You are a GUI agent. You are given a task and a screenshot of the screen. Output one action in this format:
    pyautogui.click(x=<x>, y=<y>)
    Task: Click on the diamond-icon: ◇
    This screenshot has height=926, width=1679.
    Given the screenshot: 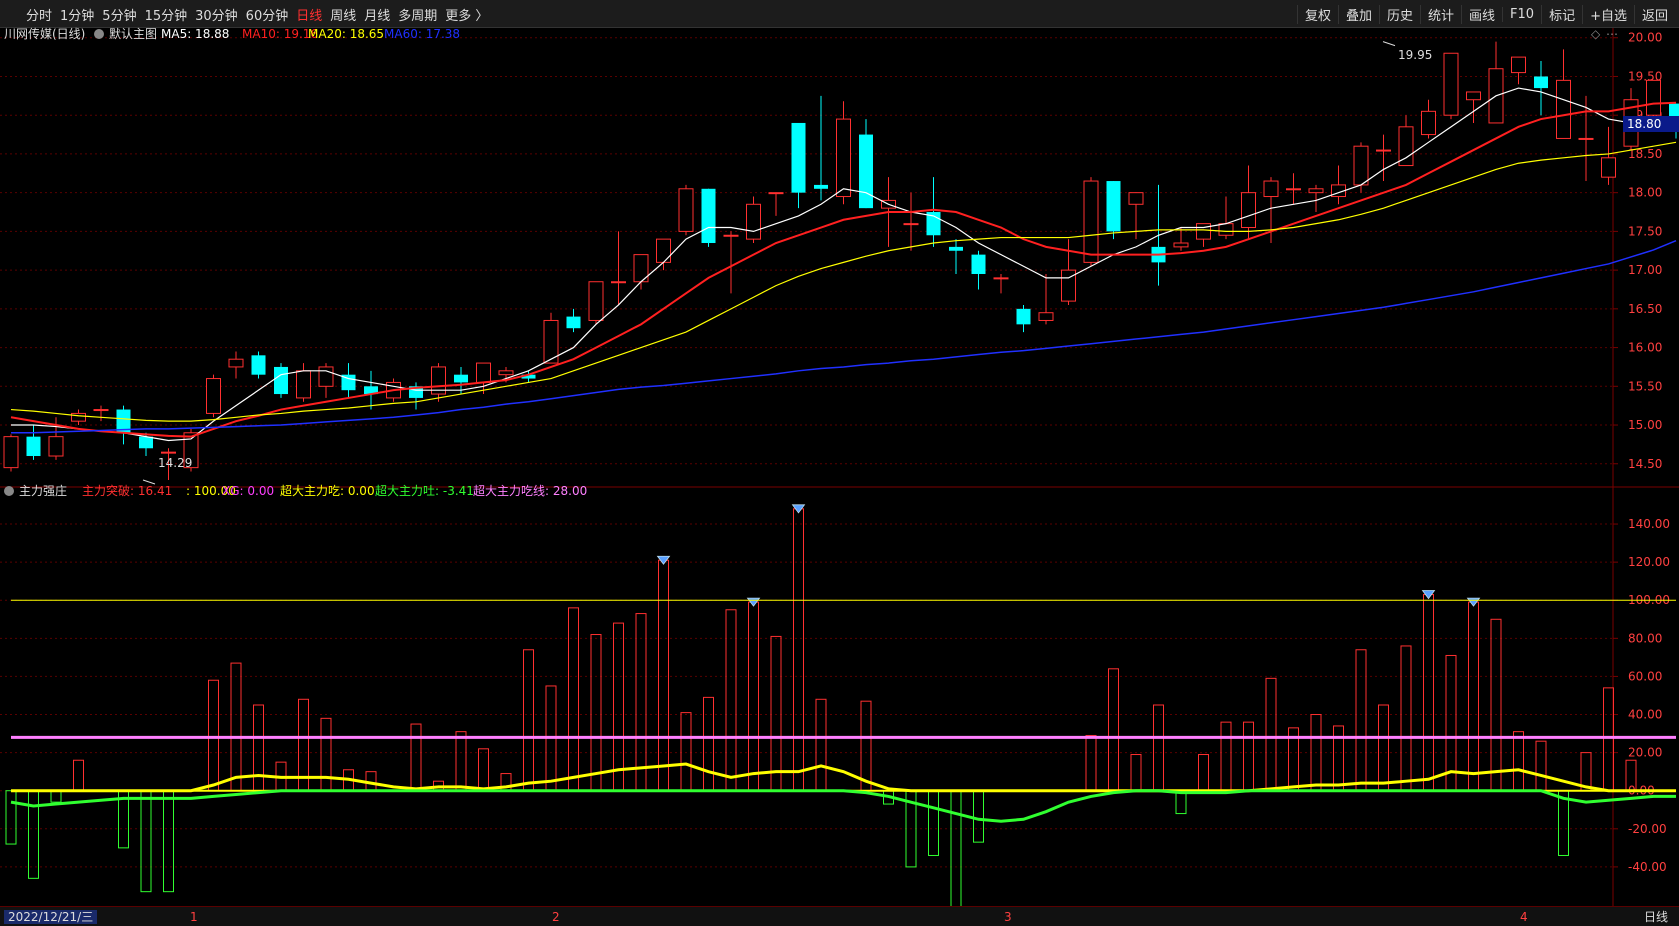 What is the action you would take?
    pyautogui.click(x=1596, y=34)
    